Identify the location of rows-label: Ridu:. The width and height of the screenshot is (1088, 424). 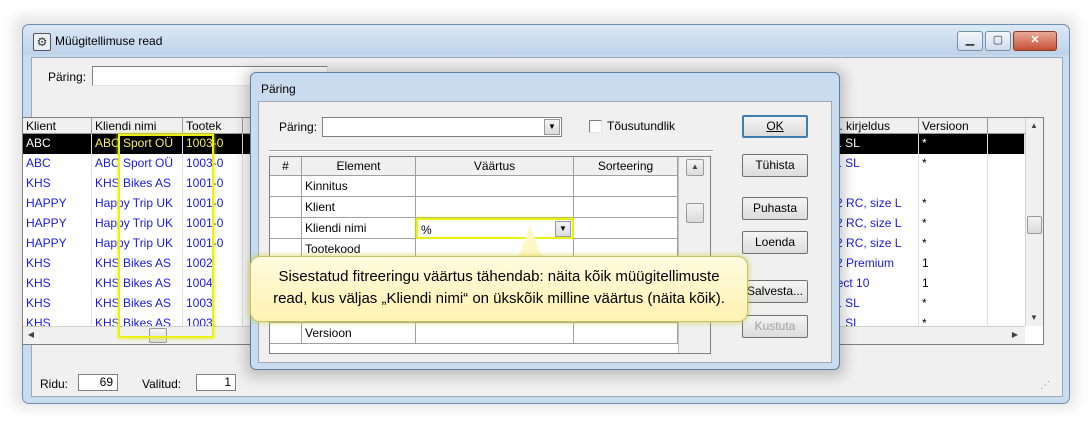
(54, 384).